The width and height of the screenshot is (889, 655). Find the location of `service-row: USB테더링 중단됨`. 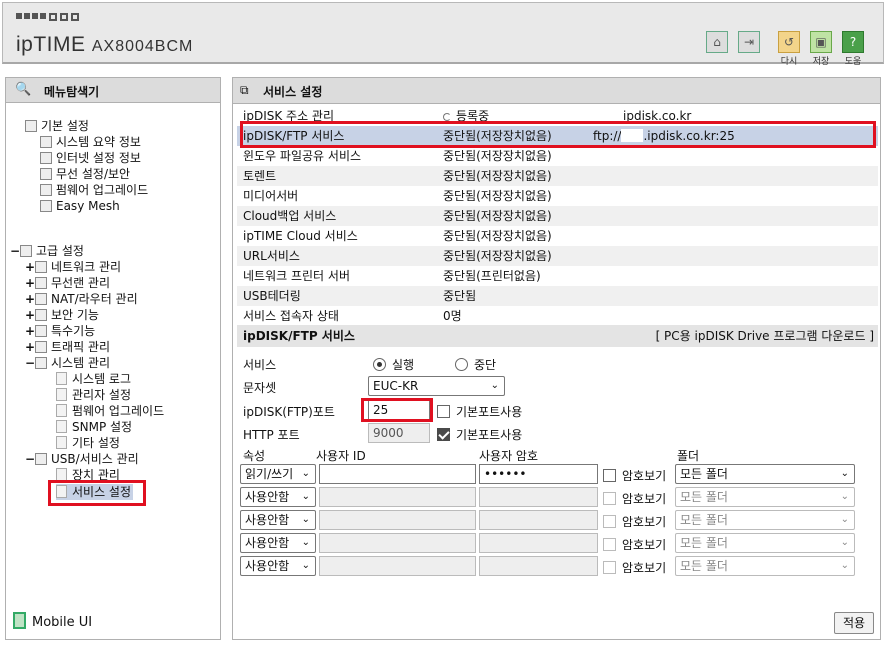

service-row: USB테더링 중단됨 is located at coordinates (557, 296).